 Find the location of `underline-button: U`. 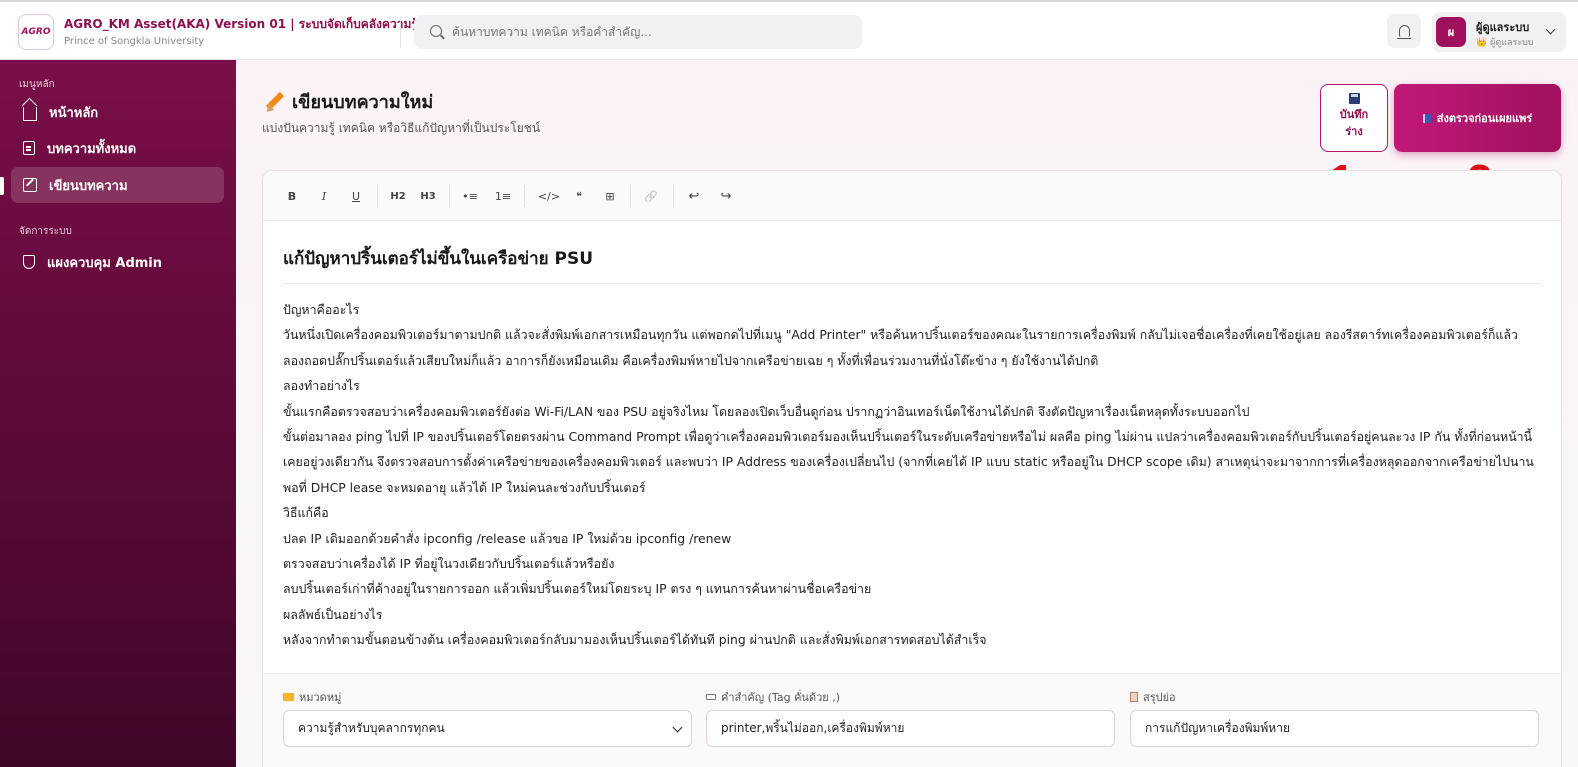

underline-button: U is located at coordinates (356, 196).